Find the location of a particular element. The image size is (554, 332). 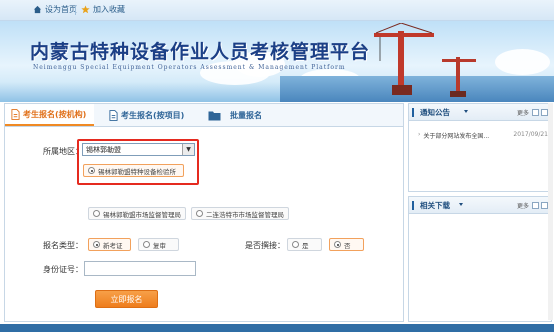

selection-highlight is located at coordinates (138, 162).